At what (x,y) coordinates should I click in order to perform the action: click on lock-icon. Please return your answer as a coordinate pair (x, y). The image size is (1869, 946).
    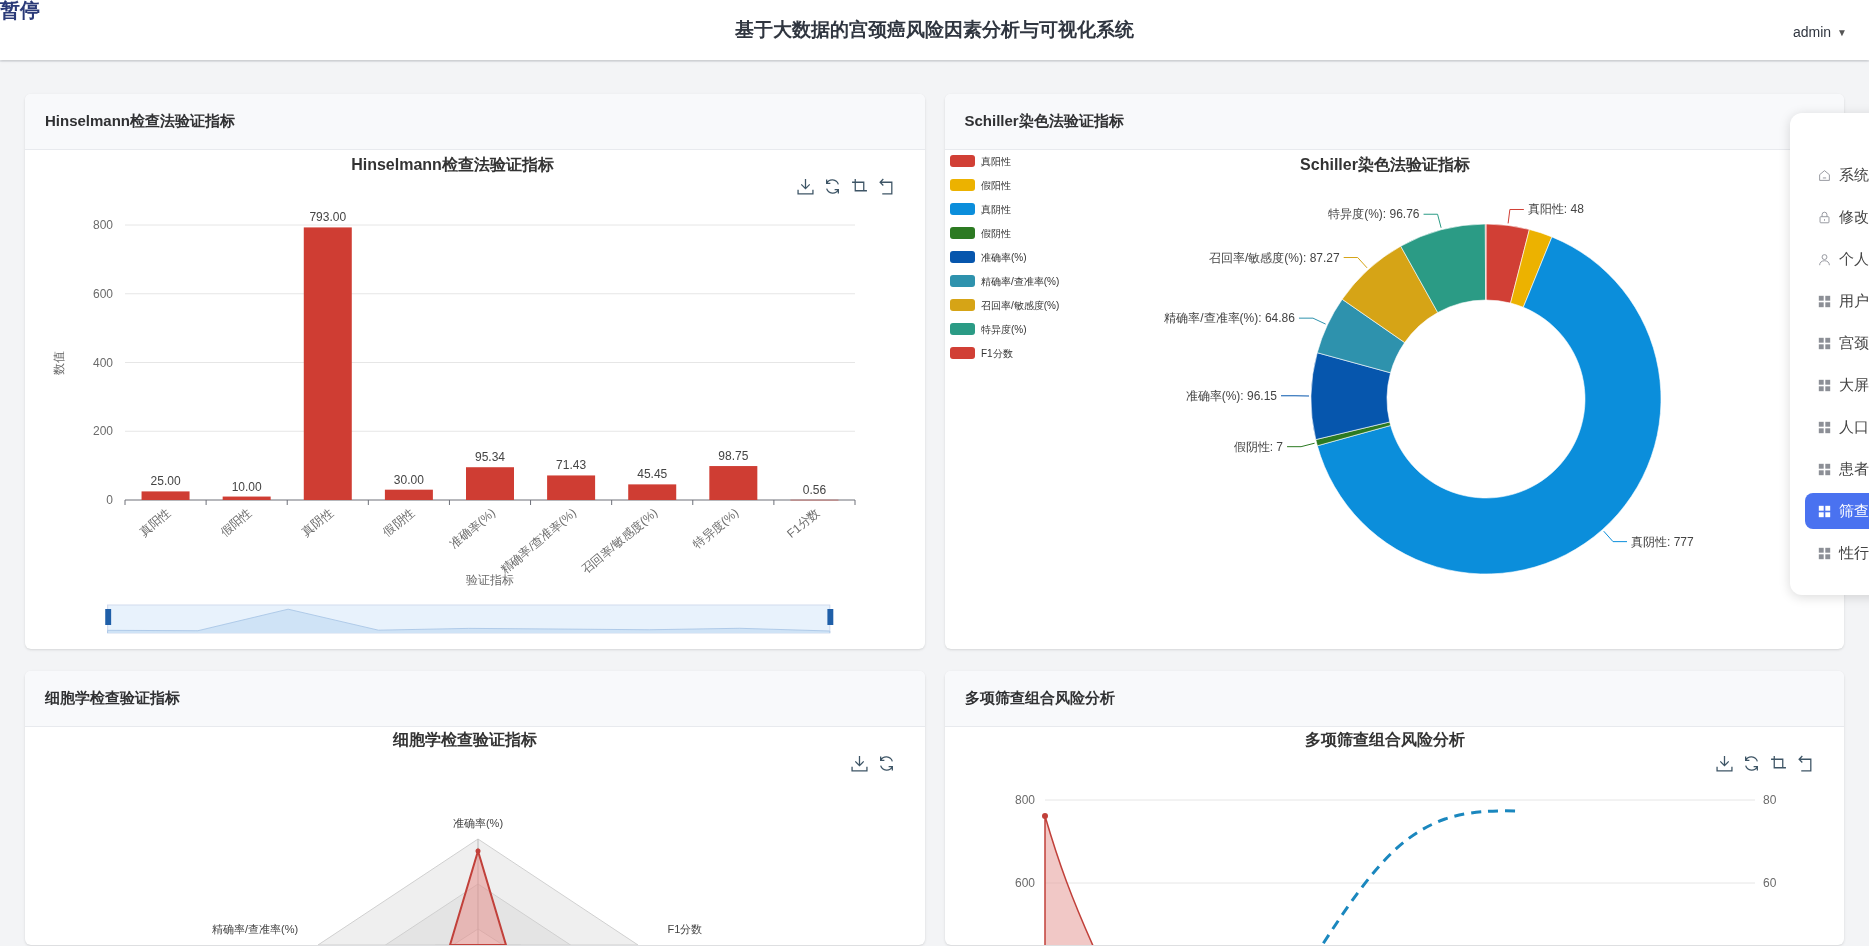
    Looking at the image, I should click on (1824, 217).